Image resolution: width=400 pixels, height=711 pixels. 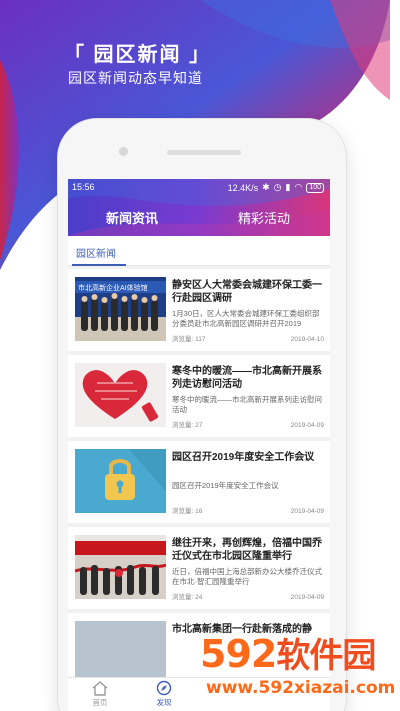 I want to click on news-views: 浏览量: 16, so click(x=187, y=511).